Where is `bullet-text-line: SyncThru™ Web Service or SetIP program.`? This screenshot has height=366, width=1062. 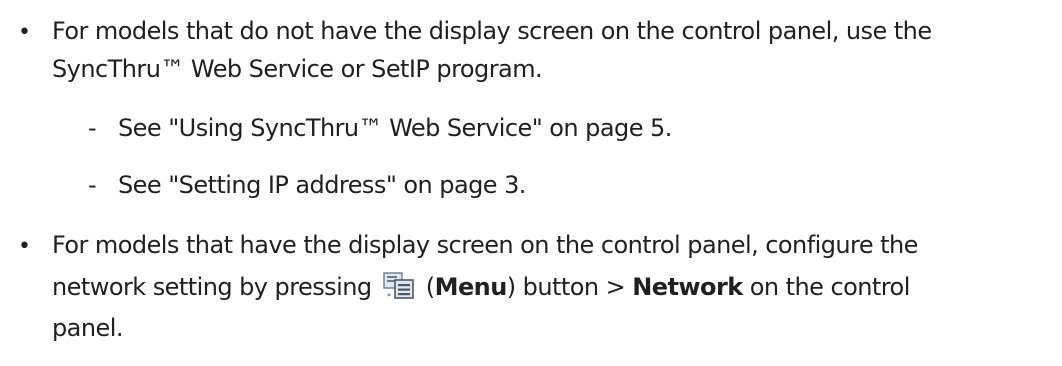 bullet-text-line: SyncThru™ Web Service or SetIP program. is located at coordinates (297, 69).